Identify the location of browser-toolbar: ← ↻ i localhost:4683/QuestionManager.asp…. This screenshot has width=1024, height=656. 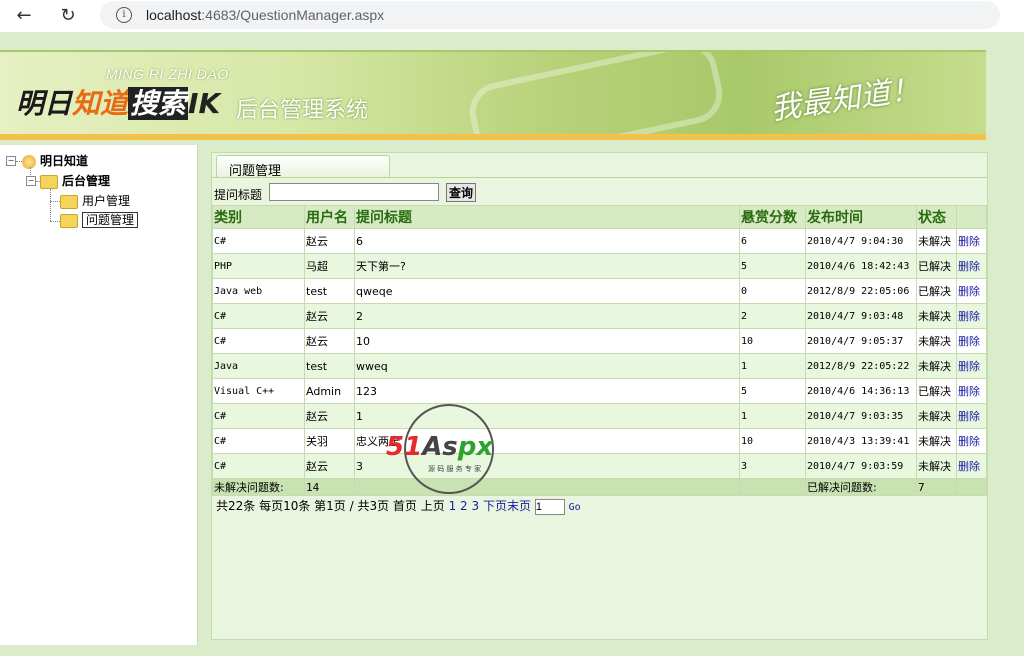
(512, 16).